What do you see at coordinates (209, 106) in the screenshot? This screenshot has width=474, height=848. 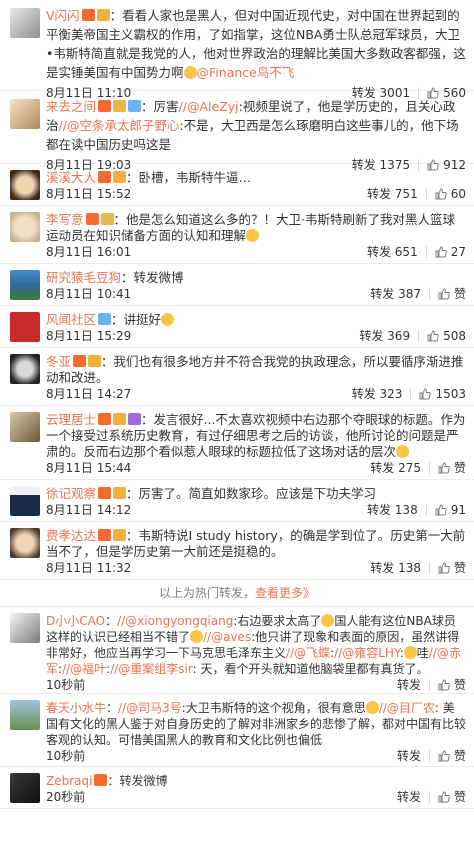 I see `mention-link: //@AleZyj` at bounding box center [209, 106].